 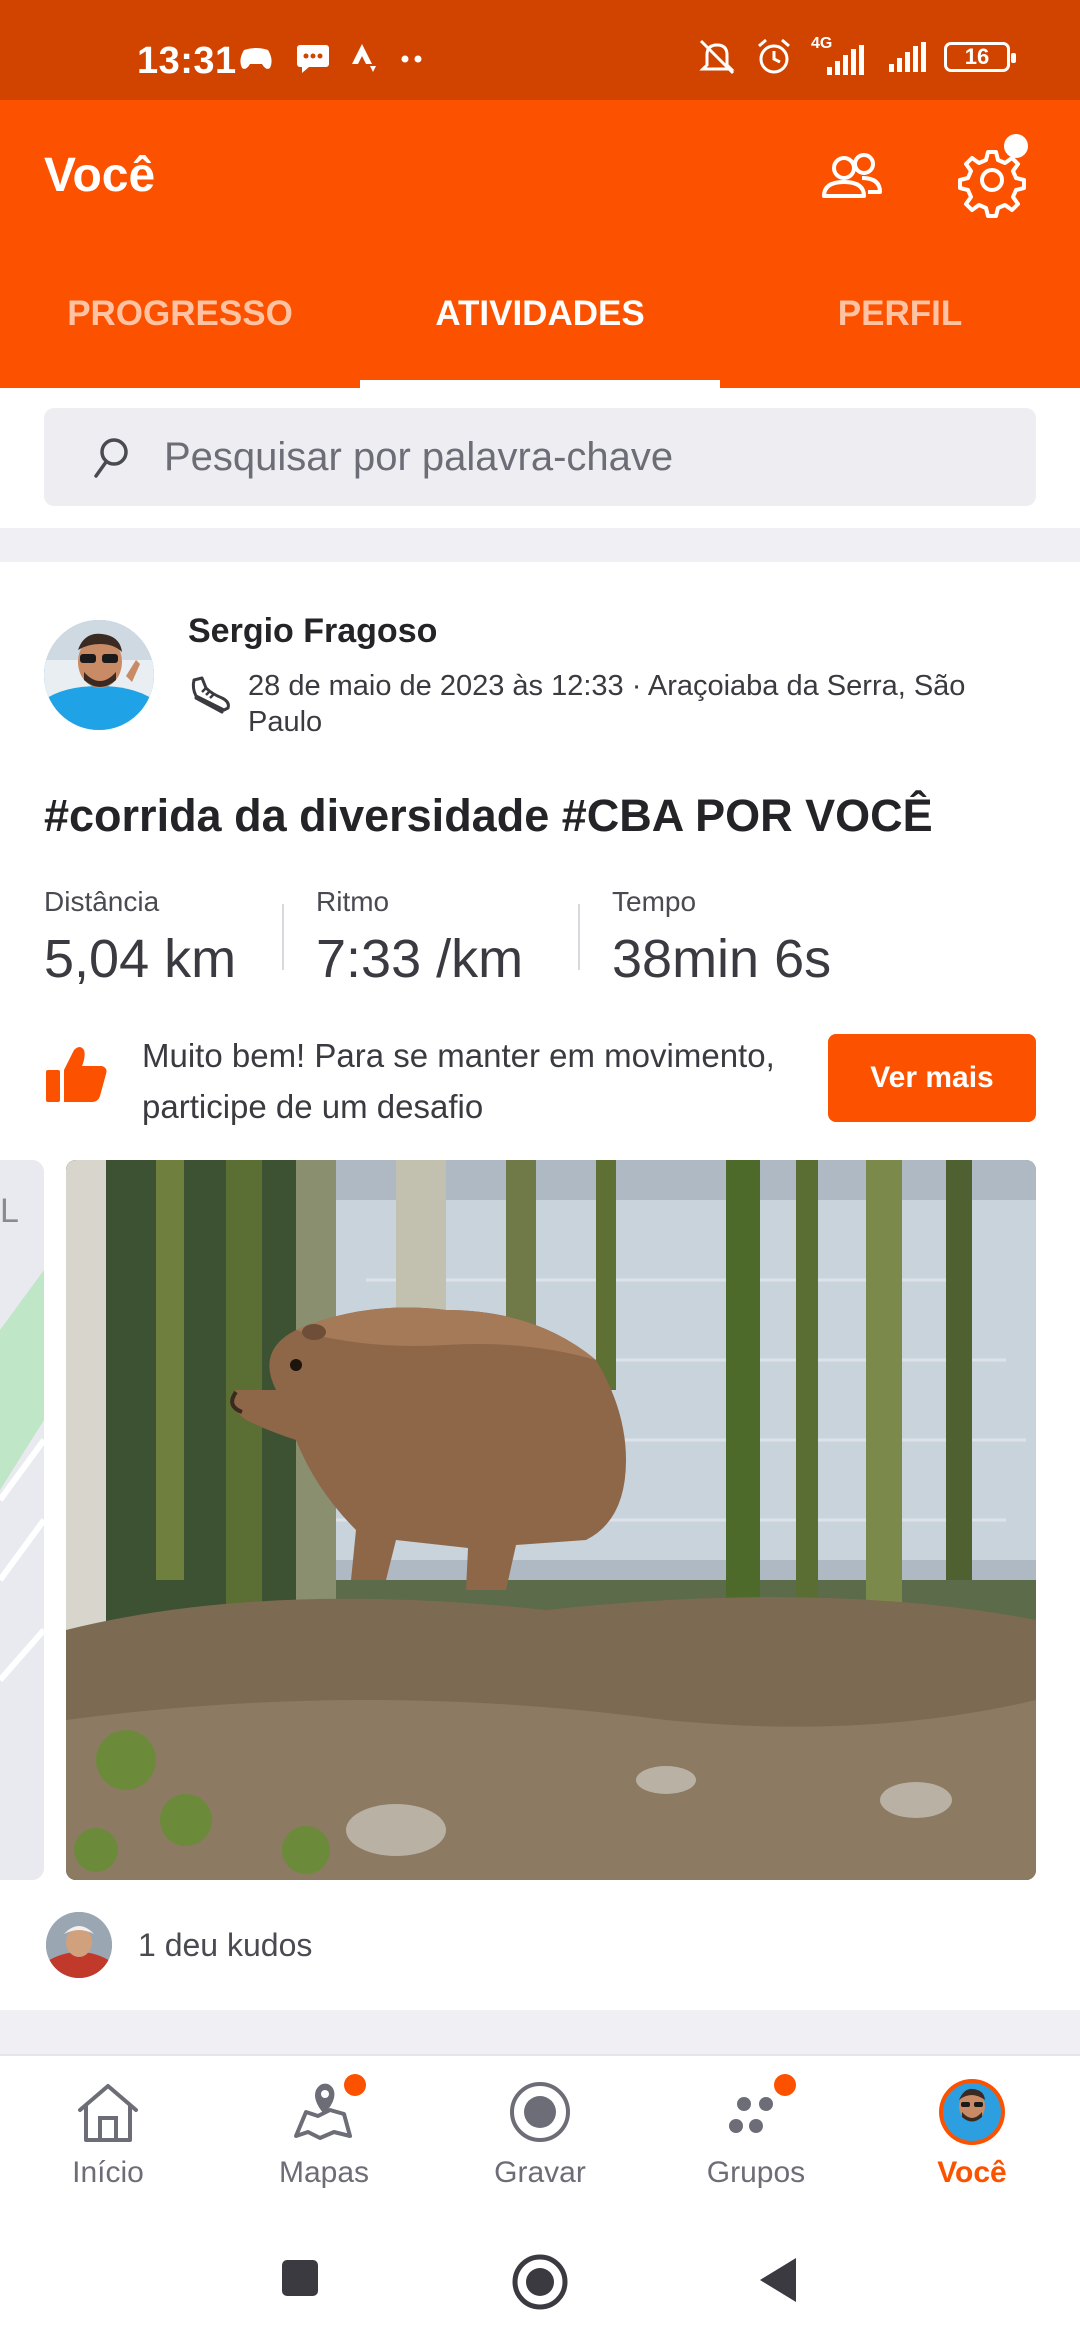 What do you see at coordinates (76, 1074) in the screenshot?
I see `thumbs-up-icon` at bounding box center [76, 1074].